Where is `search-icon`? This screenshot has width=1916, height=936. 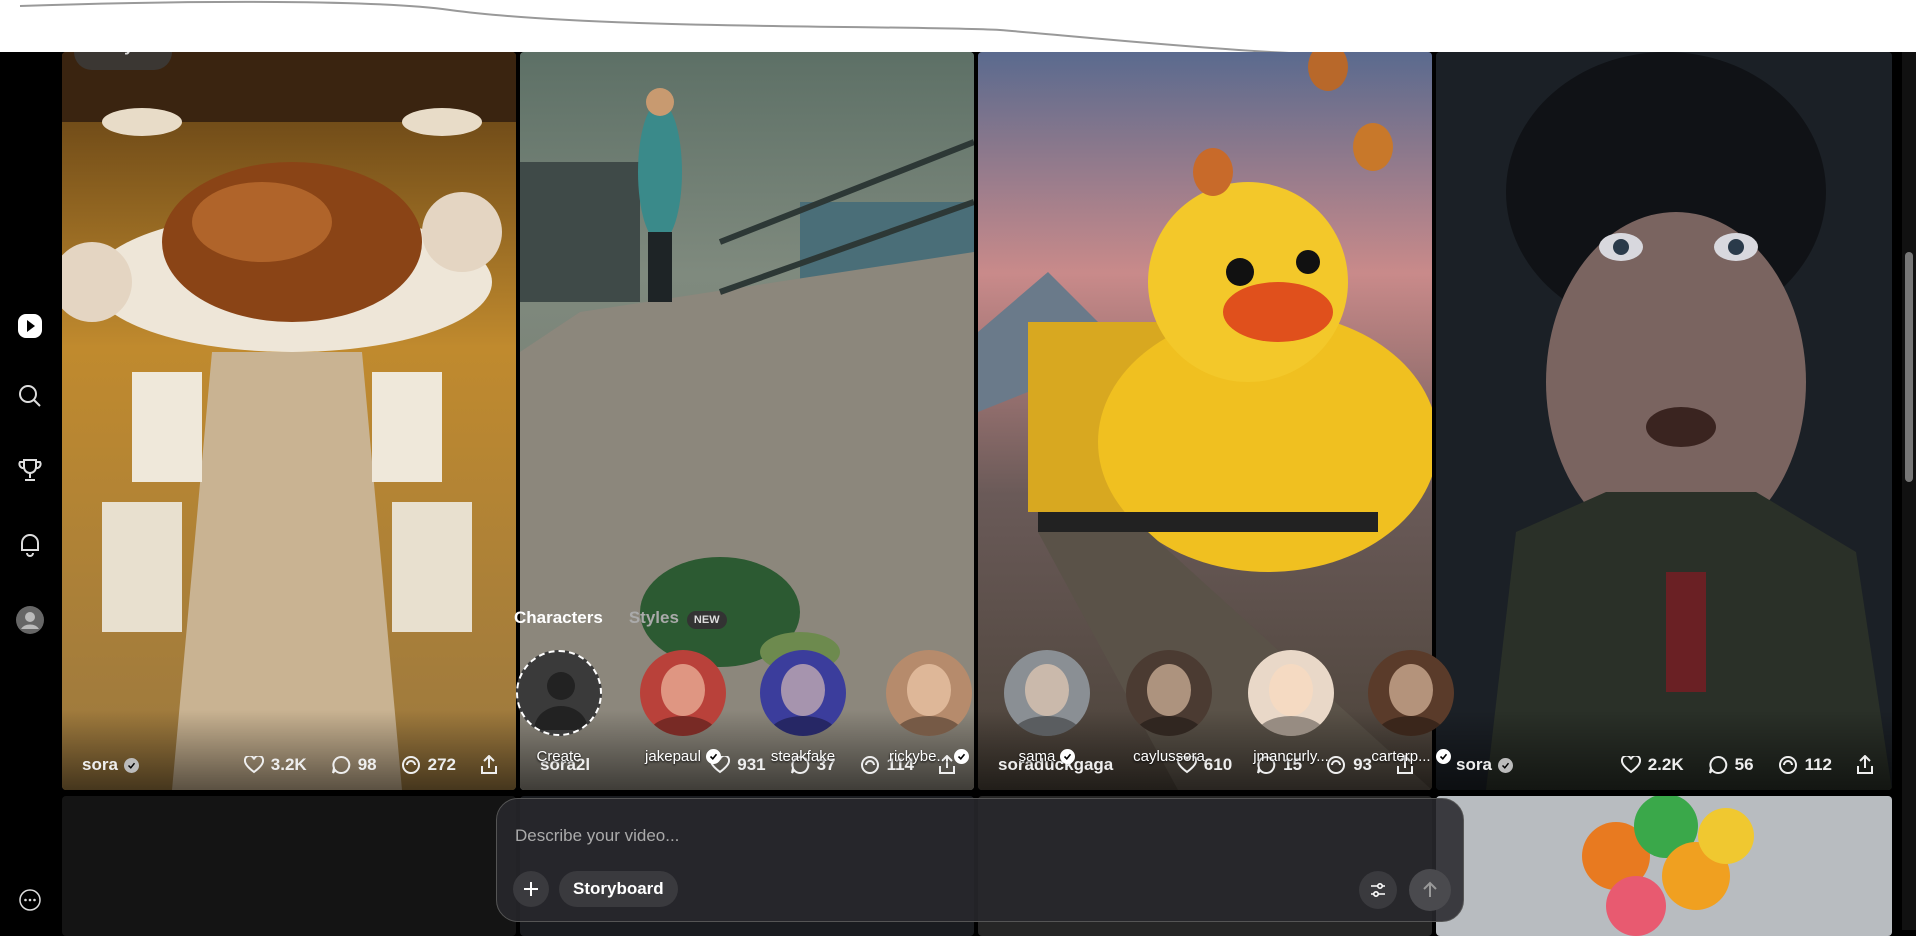
search-icon is located at coordinates (30, 396).